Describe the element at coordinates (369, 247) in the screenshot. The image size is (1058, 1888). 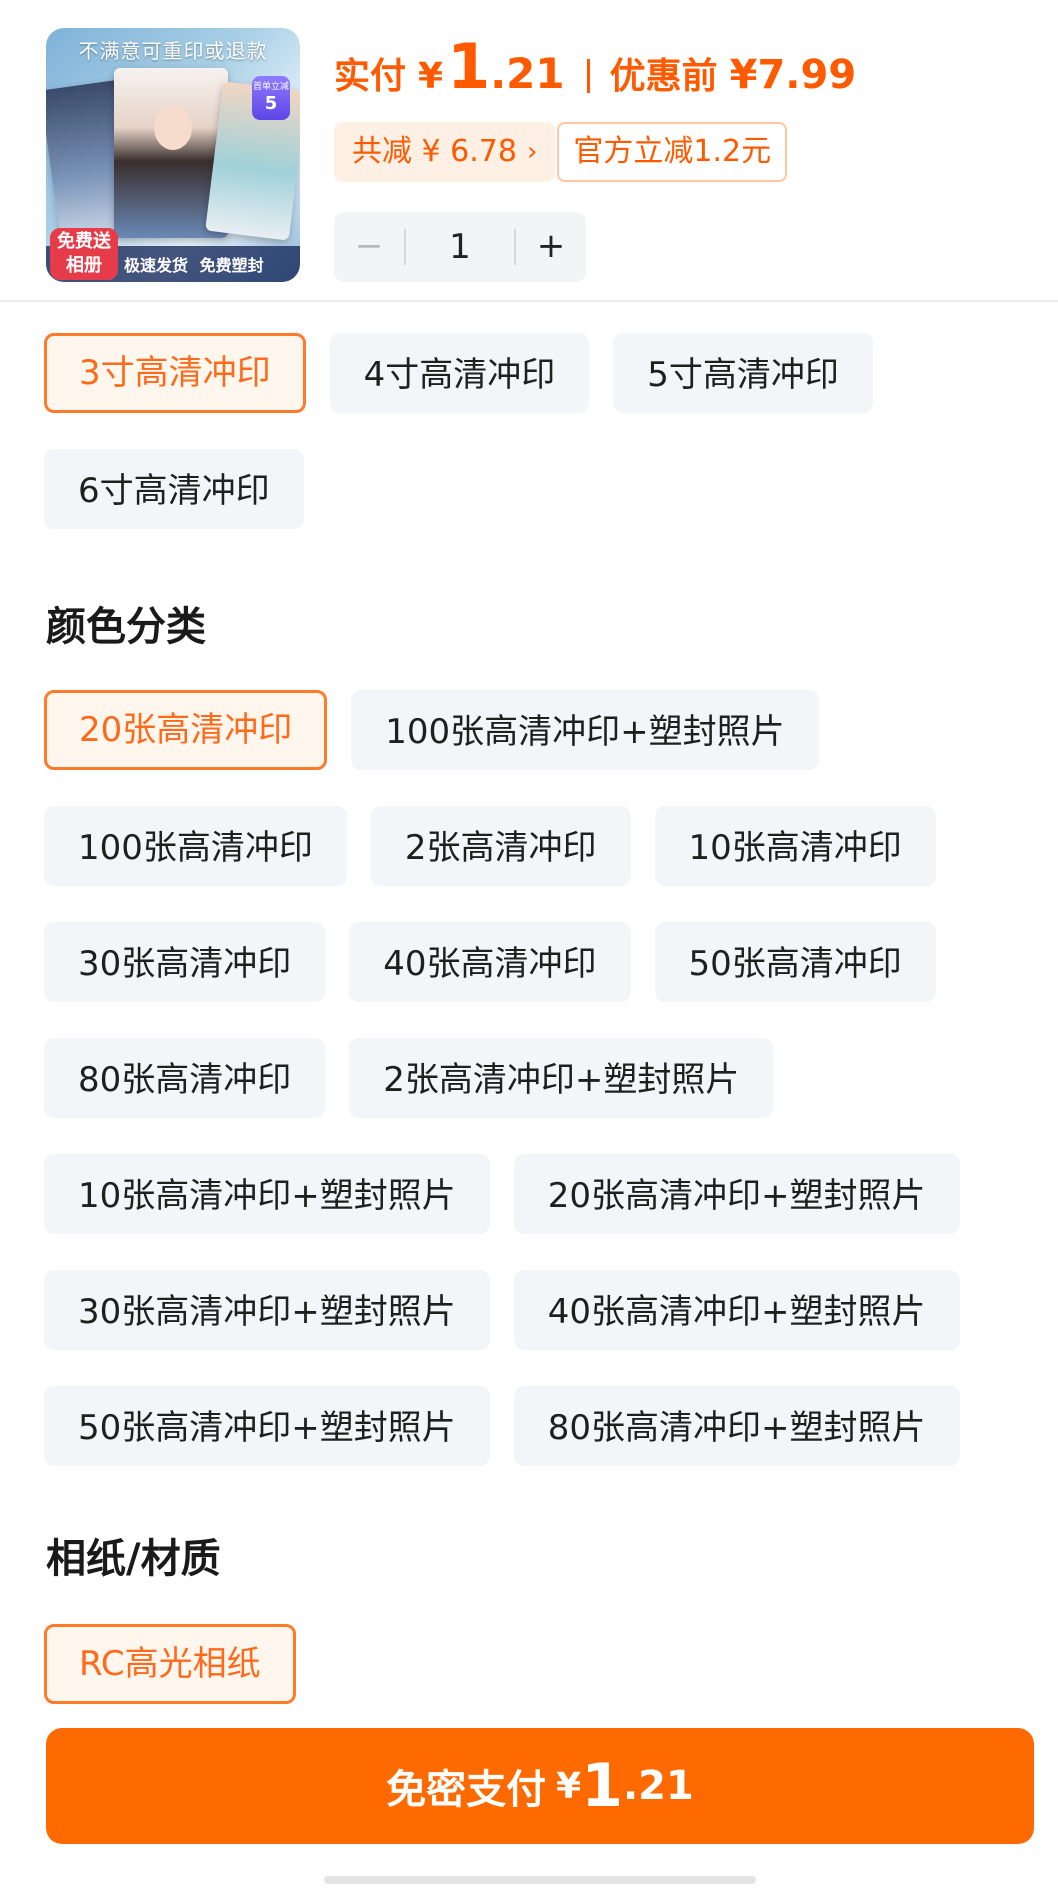
I see `quantity-decrease-button: −` at that location.